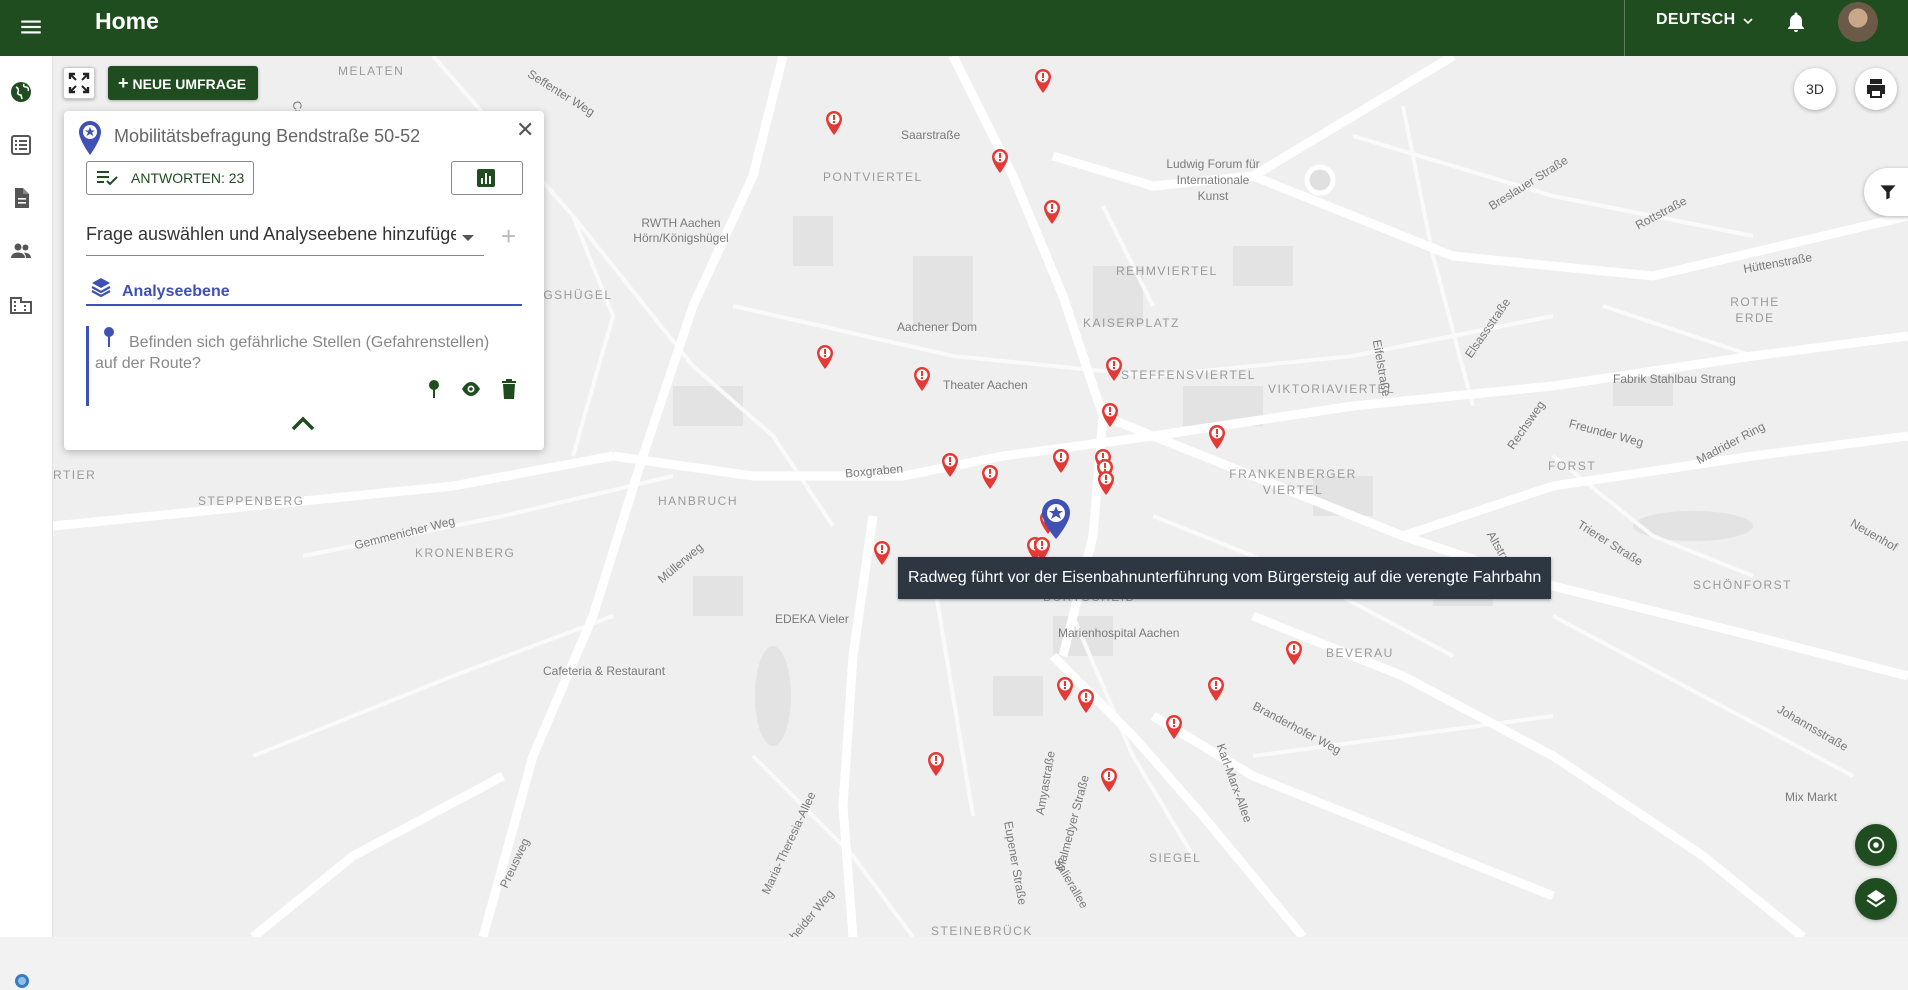 Image resolution: width=1908 pixels, height=990 pixels. I want to click on bell-icon, so click(1796, 22).